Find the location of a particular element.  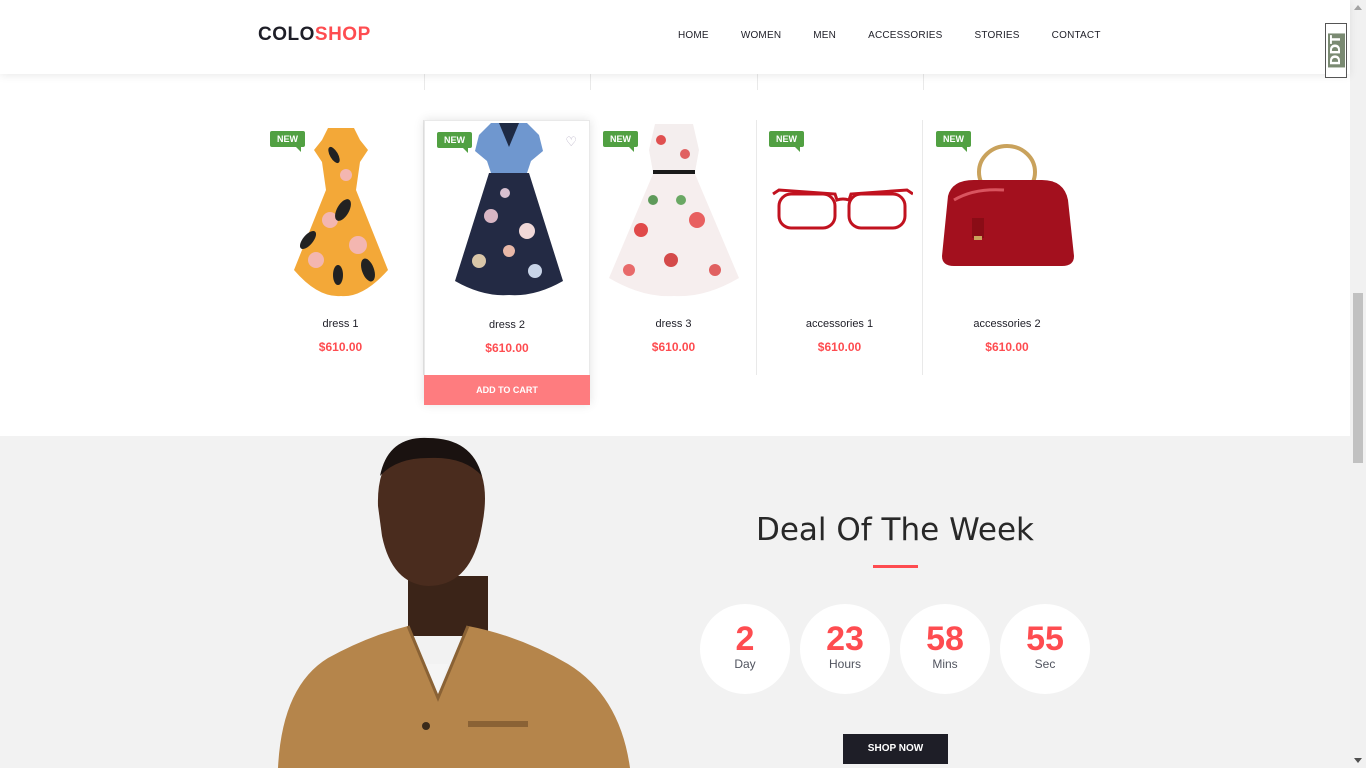

timer-sec: 55 Sec is located at coordinates (1045, 649).